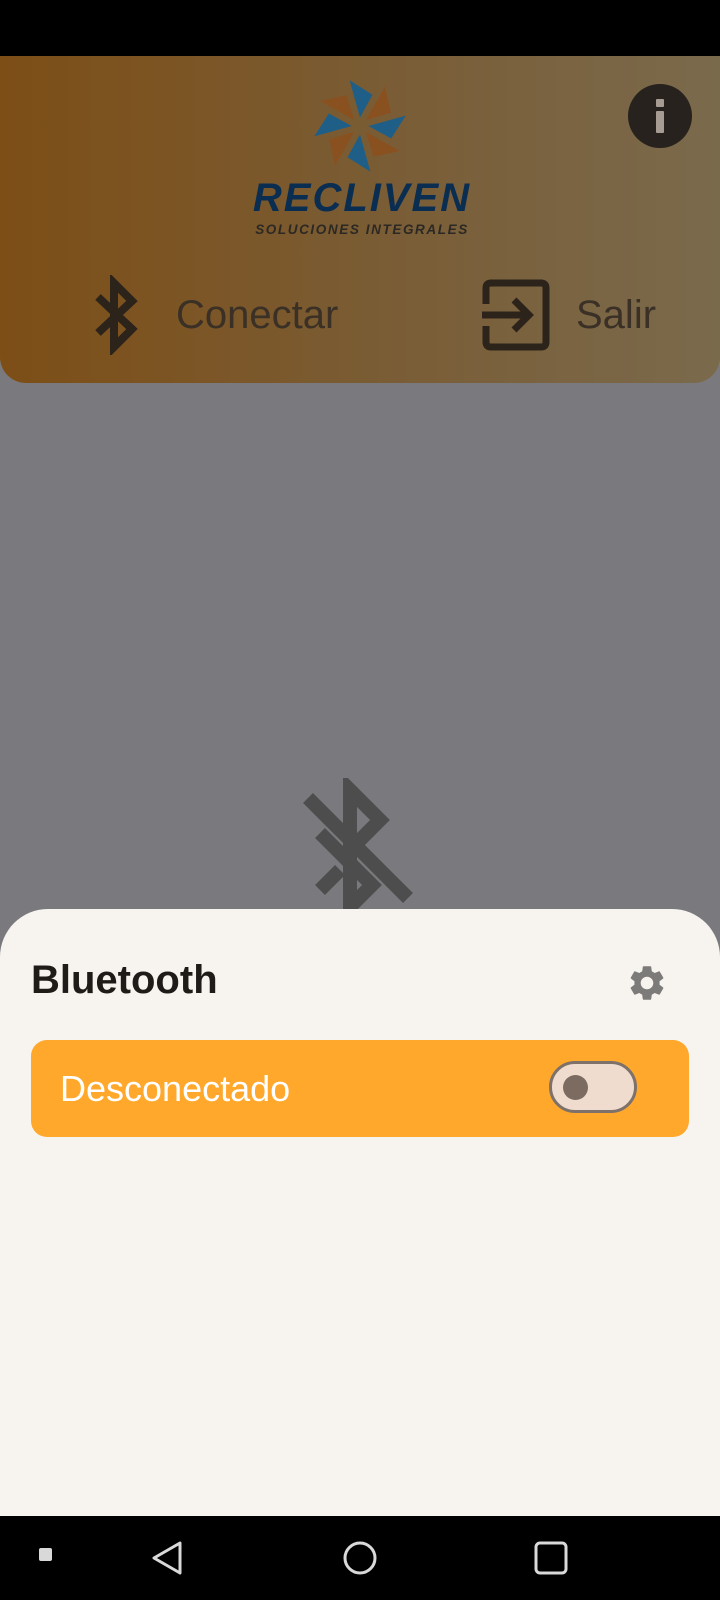  Describe the element at coordinates (362, 229) in the screenshot. I see `logo-tagline: SOLUCIONES INTEGRALES` at that location.